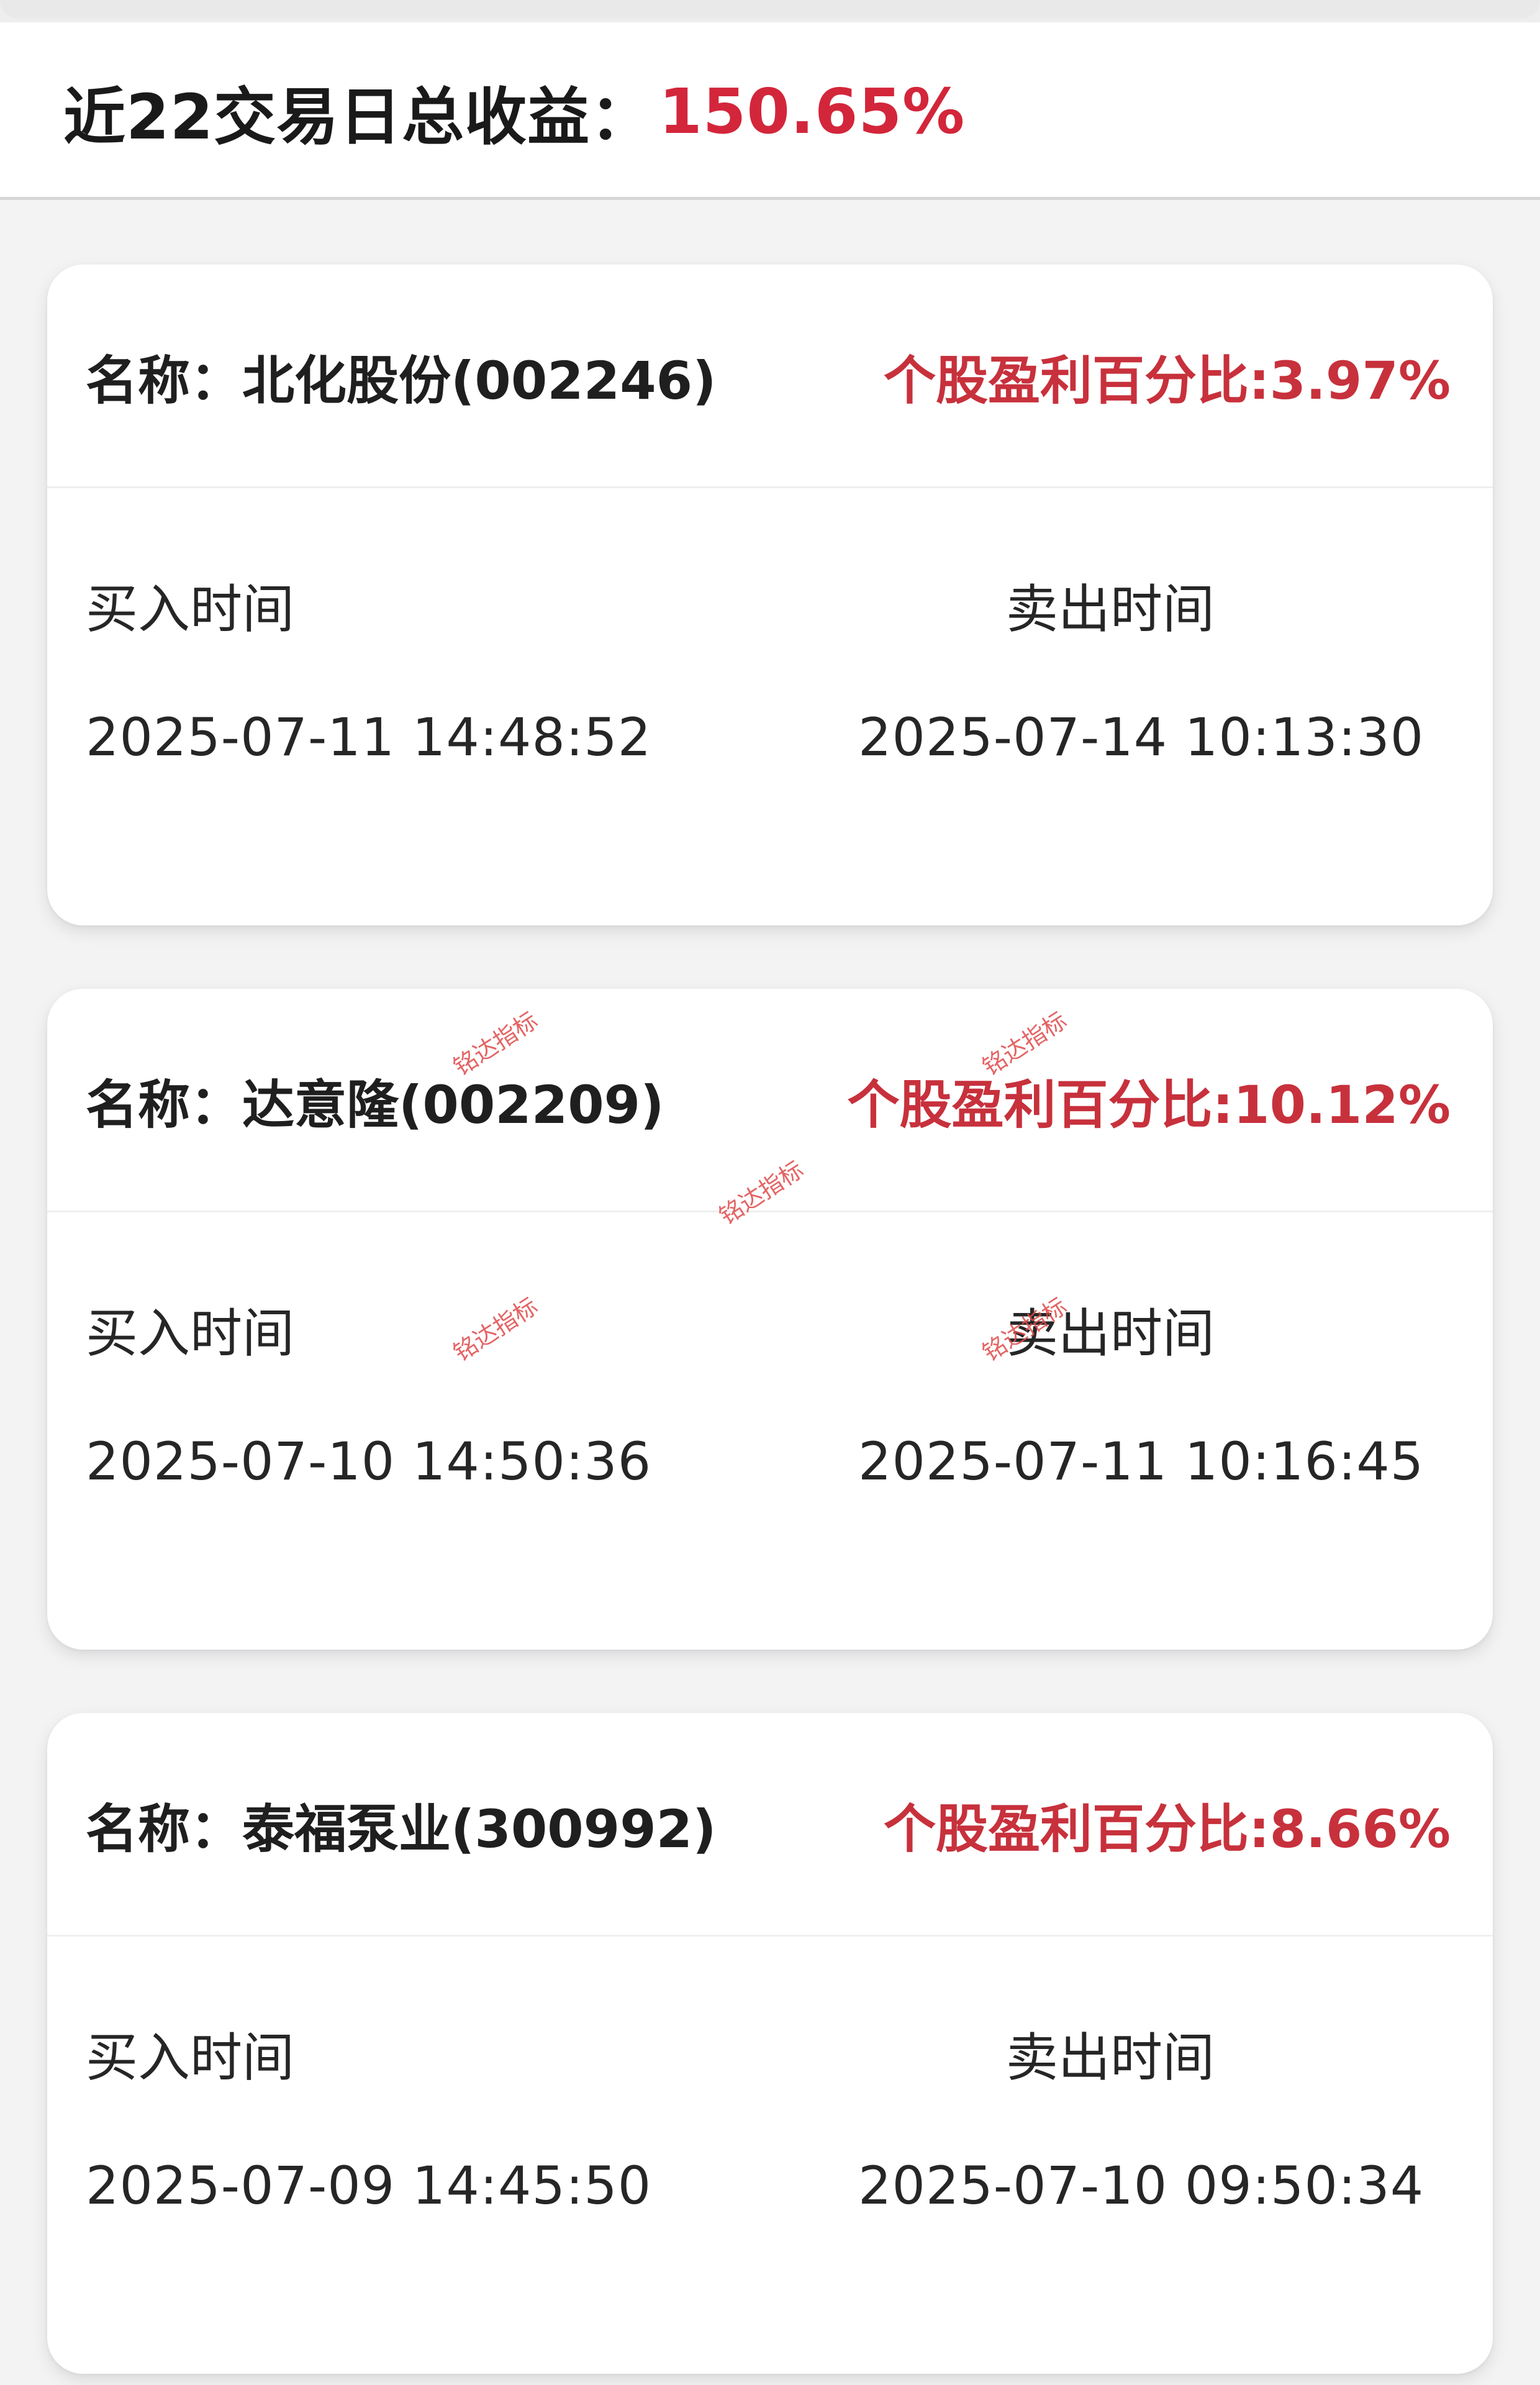  Describe the element at coordinates (358, 117) in the screenshot. I see `total-return-label: 近22交易日总收益：` at that location.